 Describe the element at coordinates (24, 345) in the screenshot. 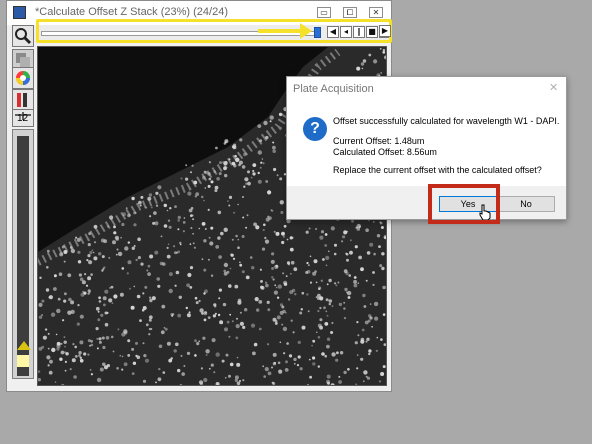

I see `scale-handle-icon` at that location.